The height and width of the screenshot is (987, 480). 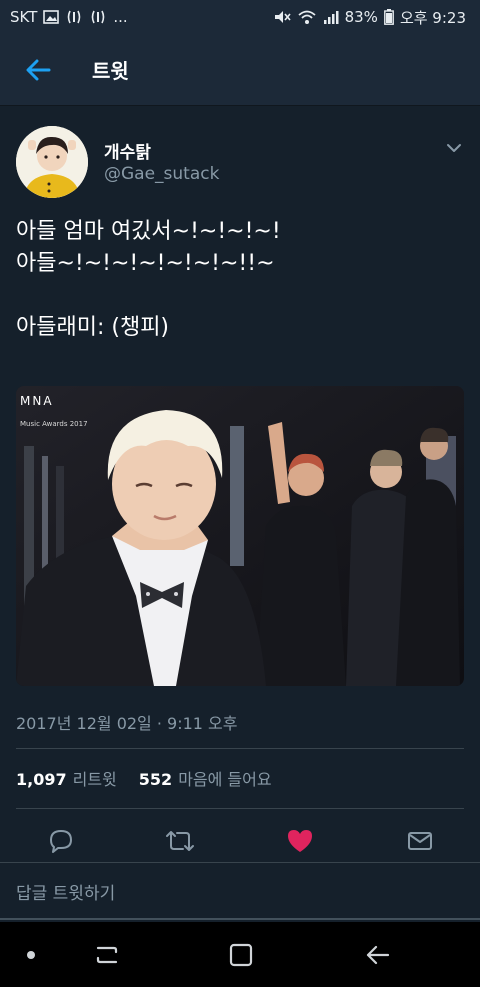 I want to click on gallery-icon, so click(x=51, y=17).